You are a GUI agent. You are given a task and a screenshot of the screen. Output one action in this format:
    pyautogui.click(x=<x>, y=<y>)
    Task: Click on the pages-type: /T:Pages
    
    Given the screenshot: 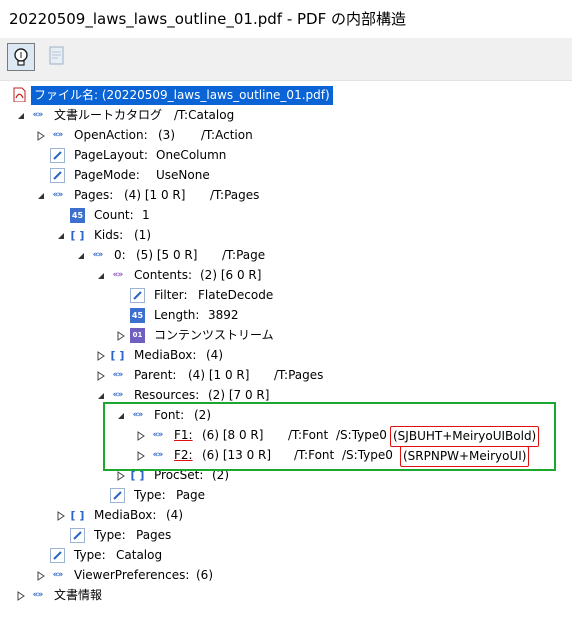 What is the action you would take?
    pyautogui.click(x=235, y=195)
    